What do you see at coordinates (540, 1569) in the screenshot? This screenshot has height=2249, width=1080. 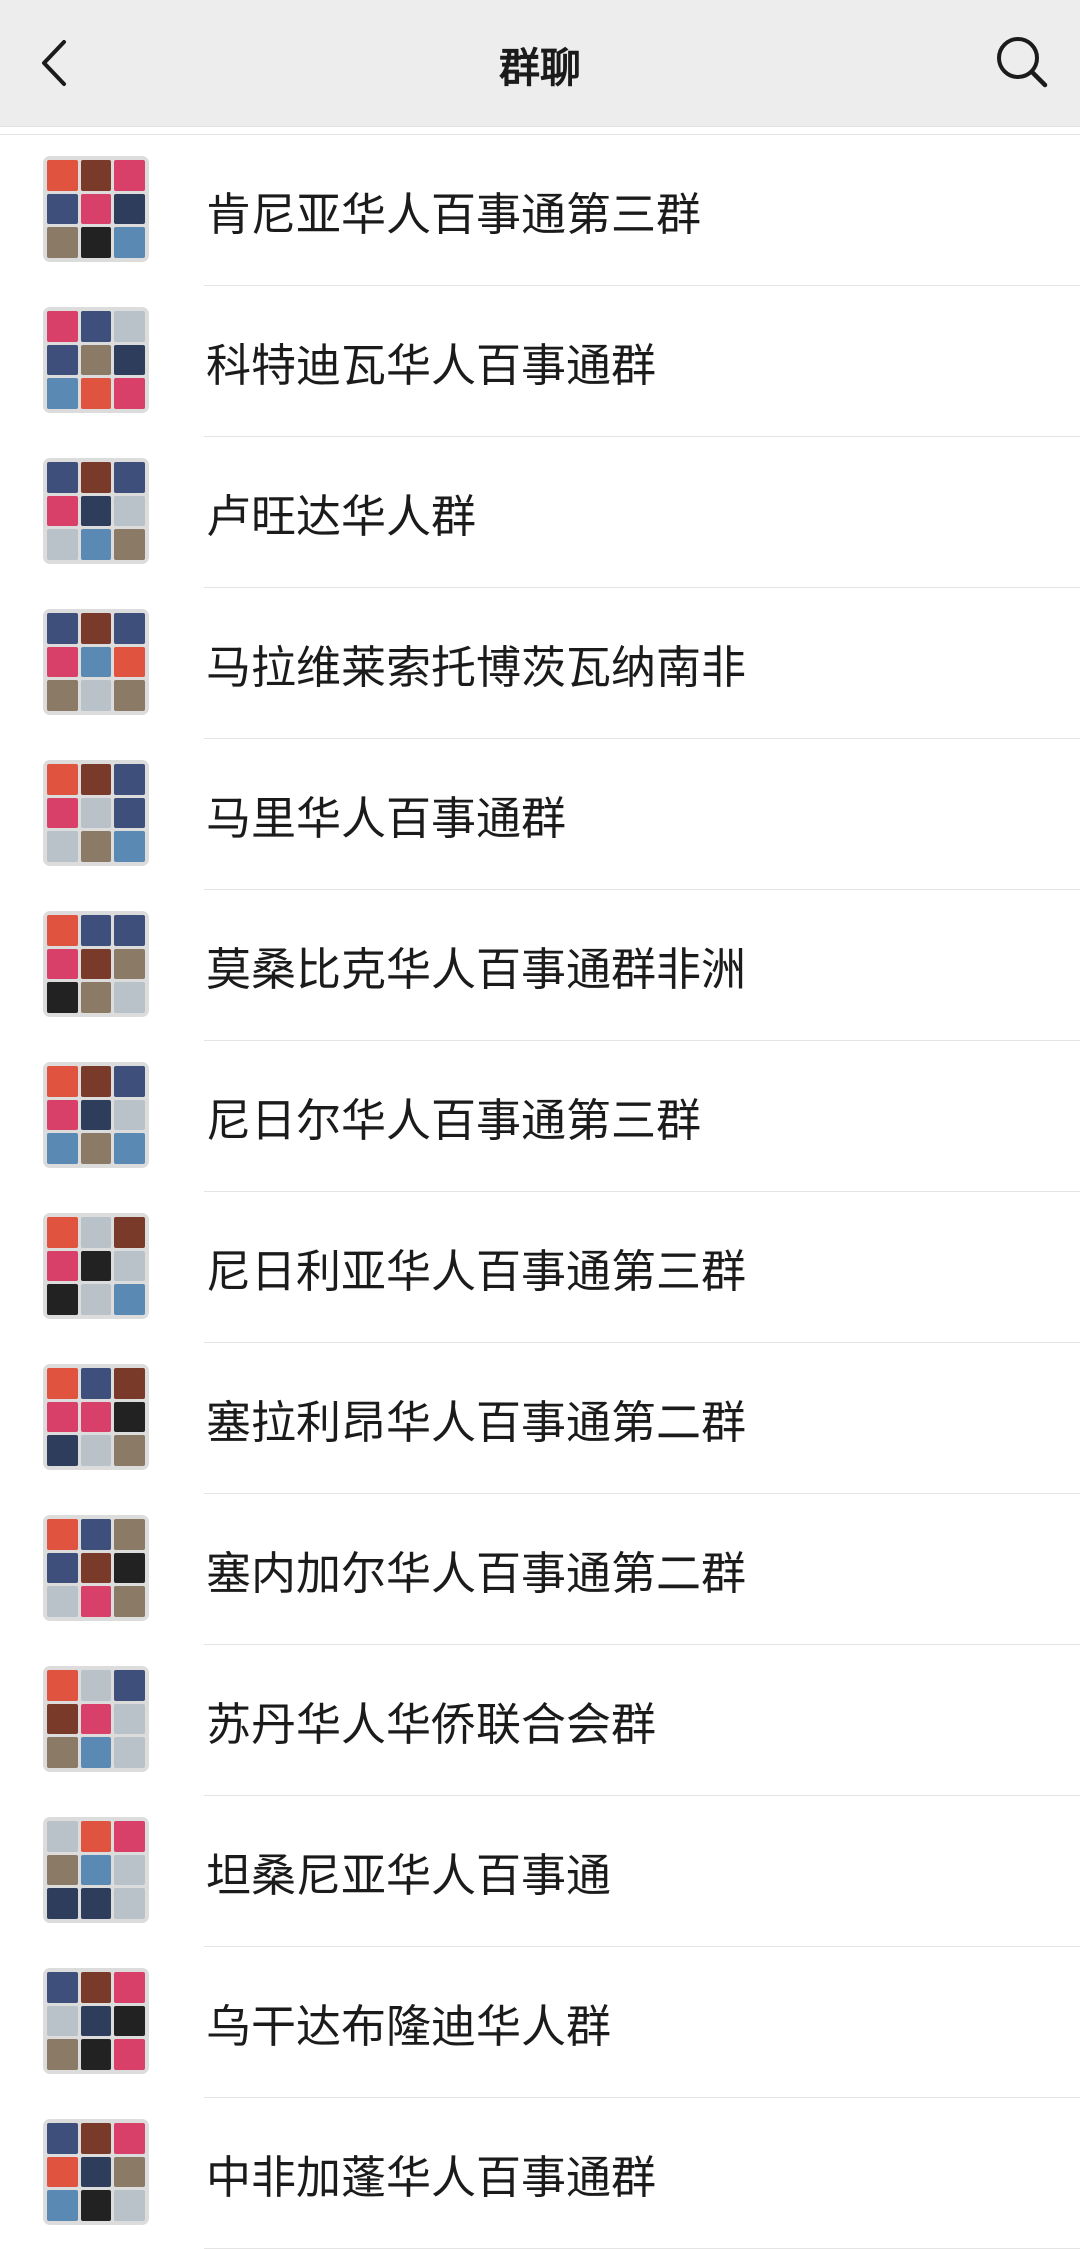 I see `group-row: 塞内加尔华人百事通第二群` at bounding box center [540, 1569].